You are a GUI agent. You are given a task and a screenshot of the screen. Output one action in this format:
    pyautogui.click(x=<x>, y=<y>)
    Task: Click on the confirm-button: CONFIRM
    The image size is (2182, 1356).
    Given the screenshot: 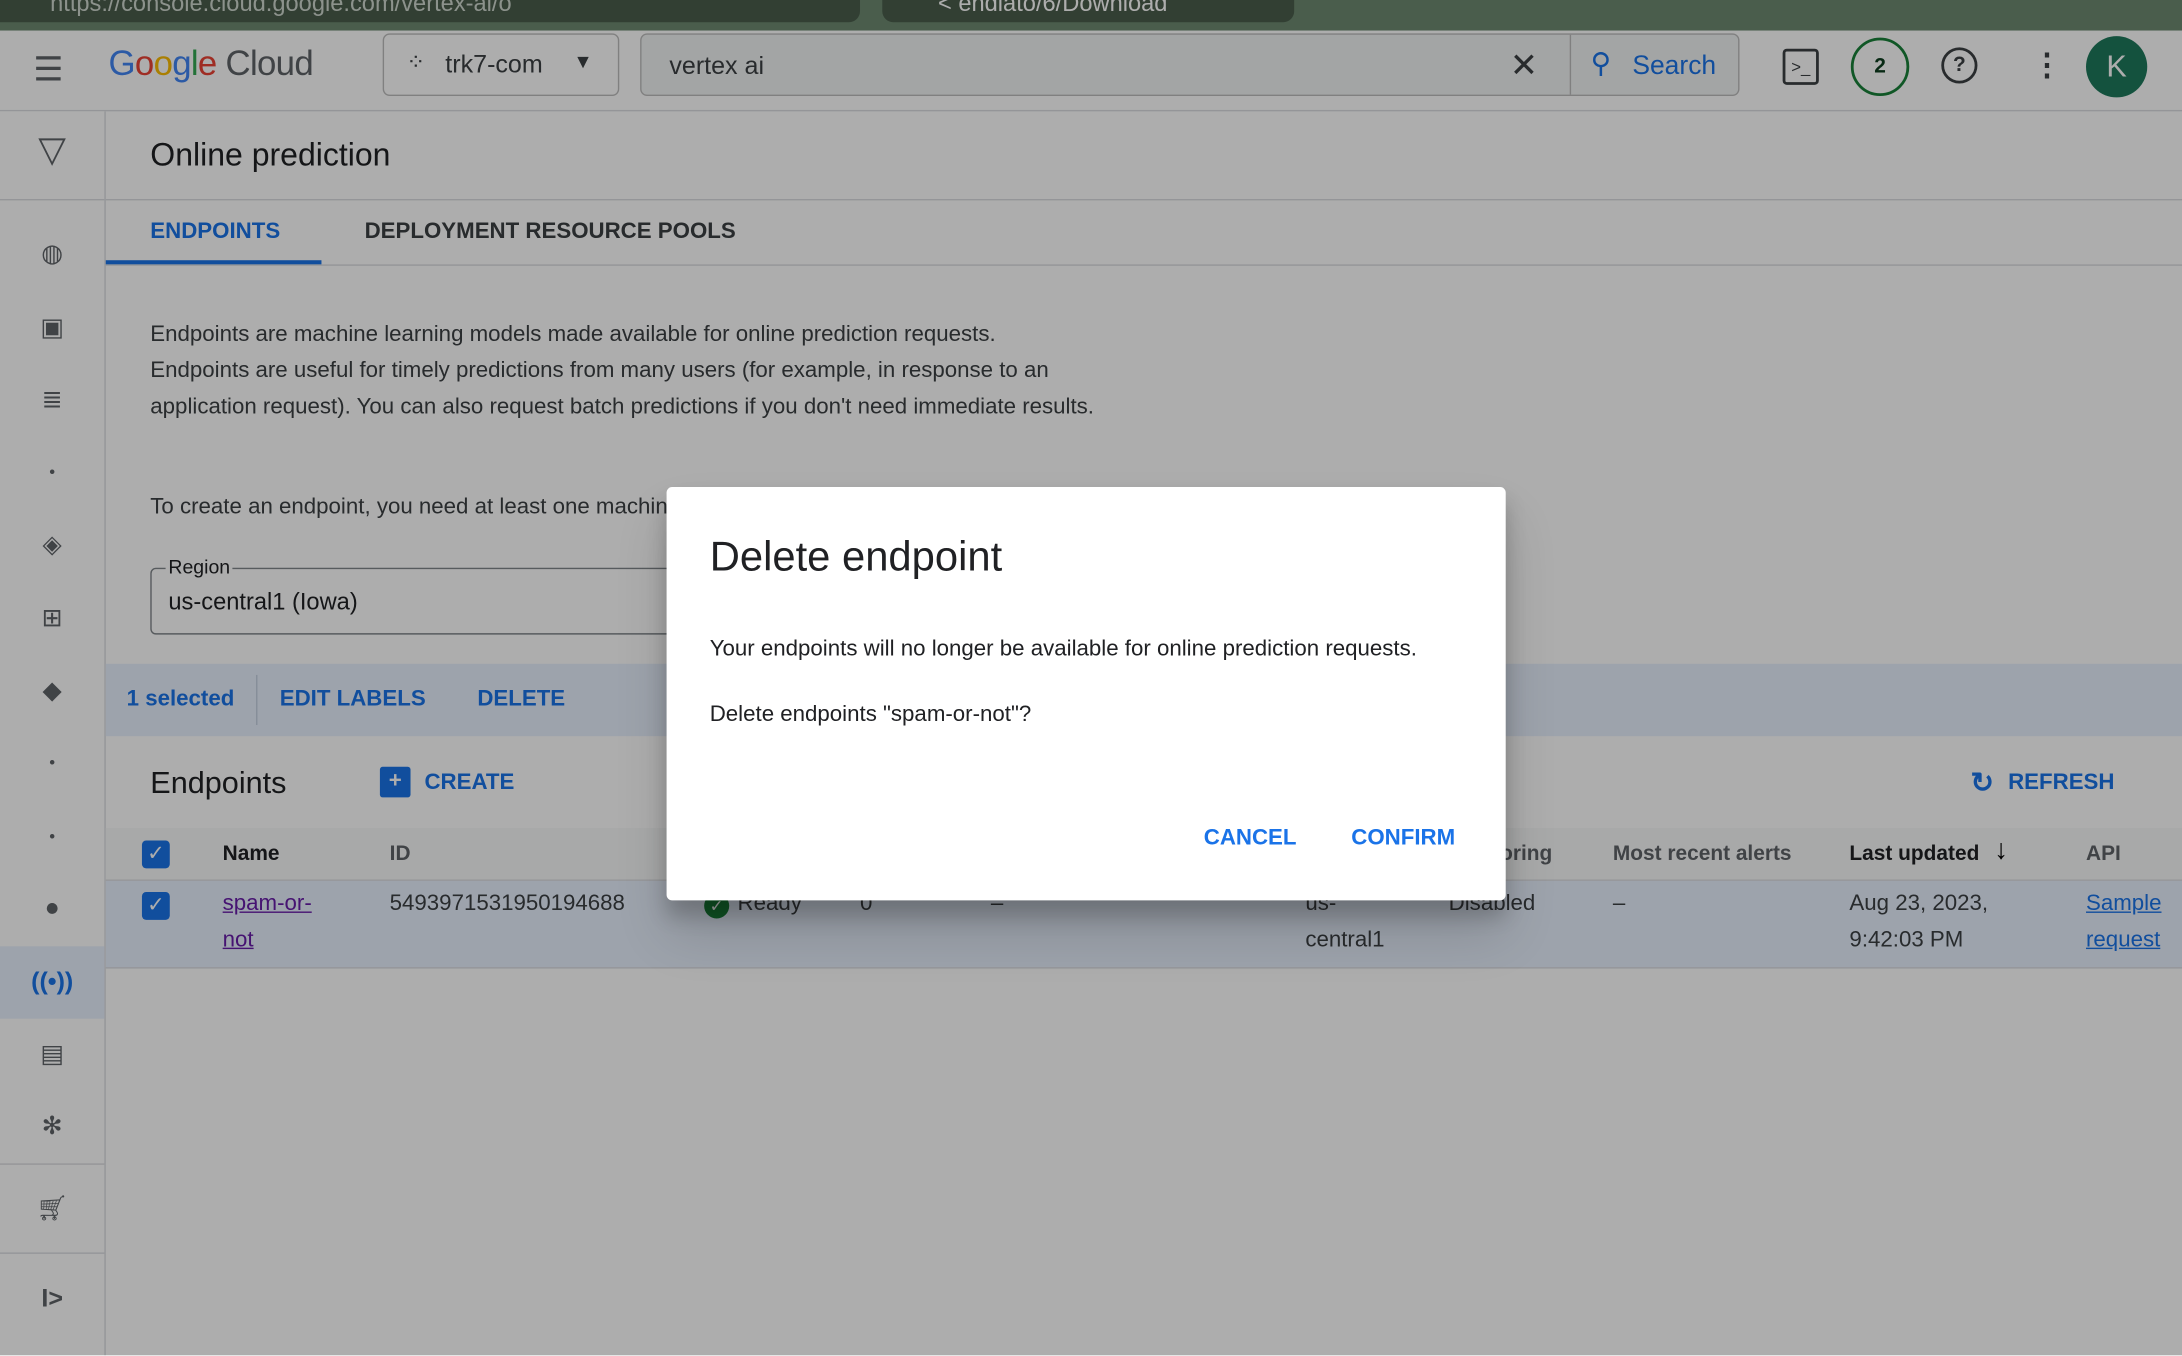 What is the action you would take?
    pyautogui.click(x=1403, y=839)
    